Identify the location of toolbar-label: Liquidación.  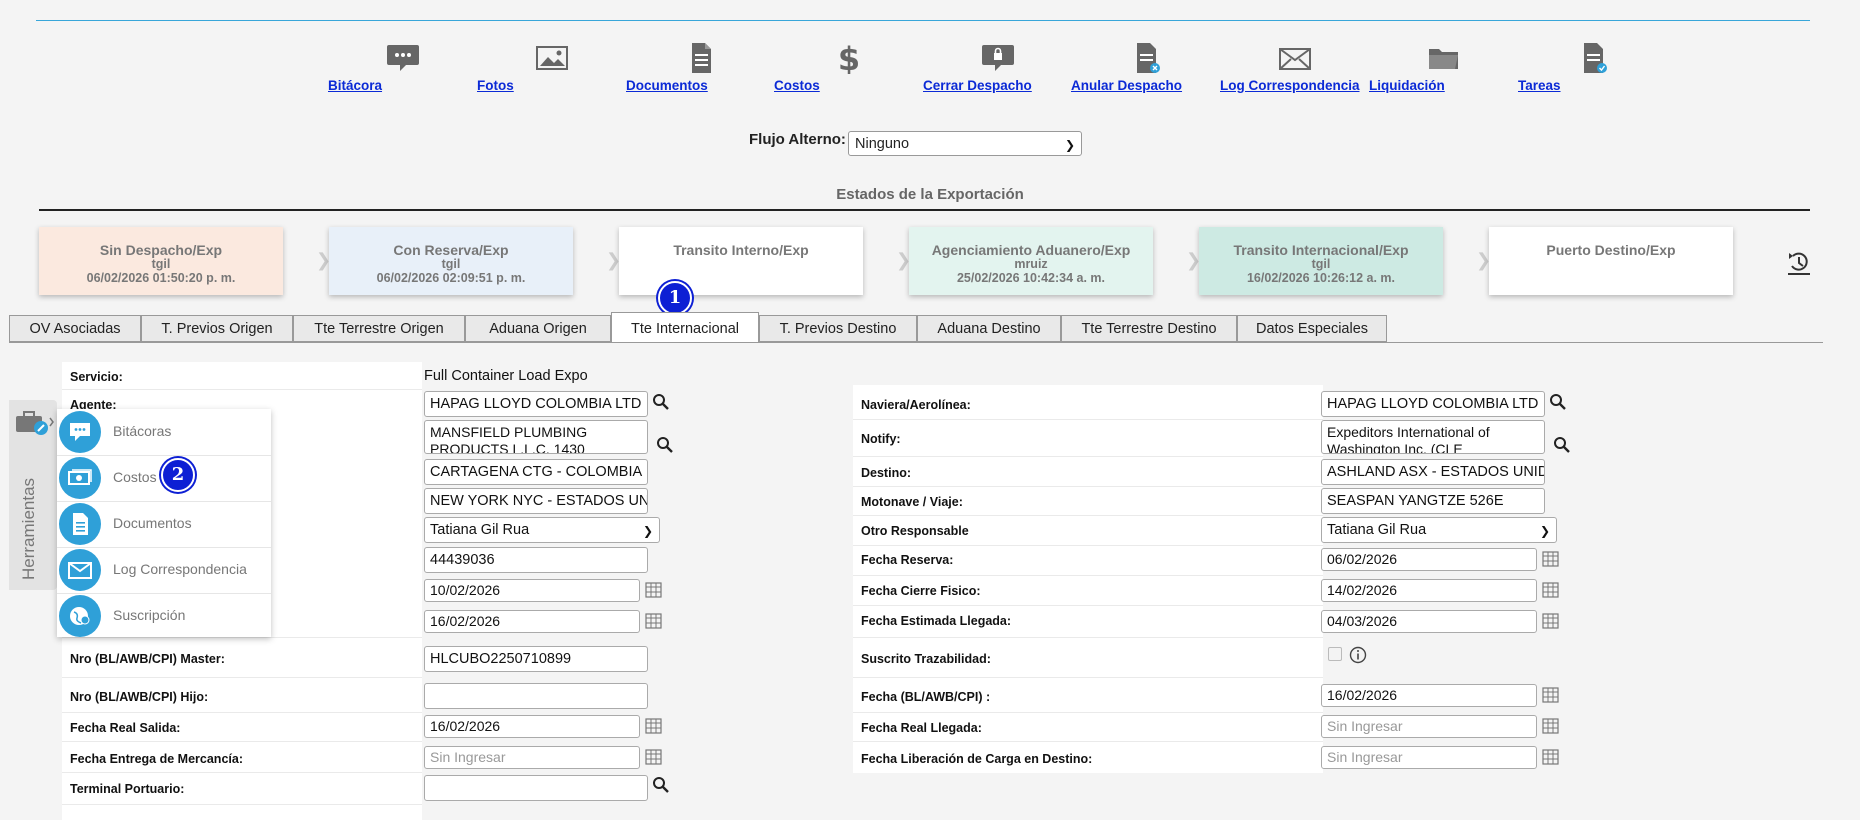
(1407, 86).